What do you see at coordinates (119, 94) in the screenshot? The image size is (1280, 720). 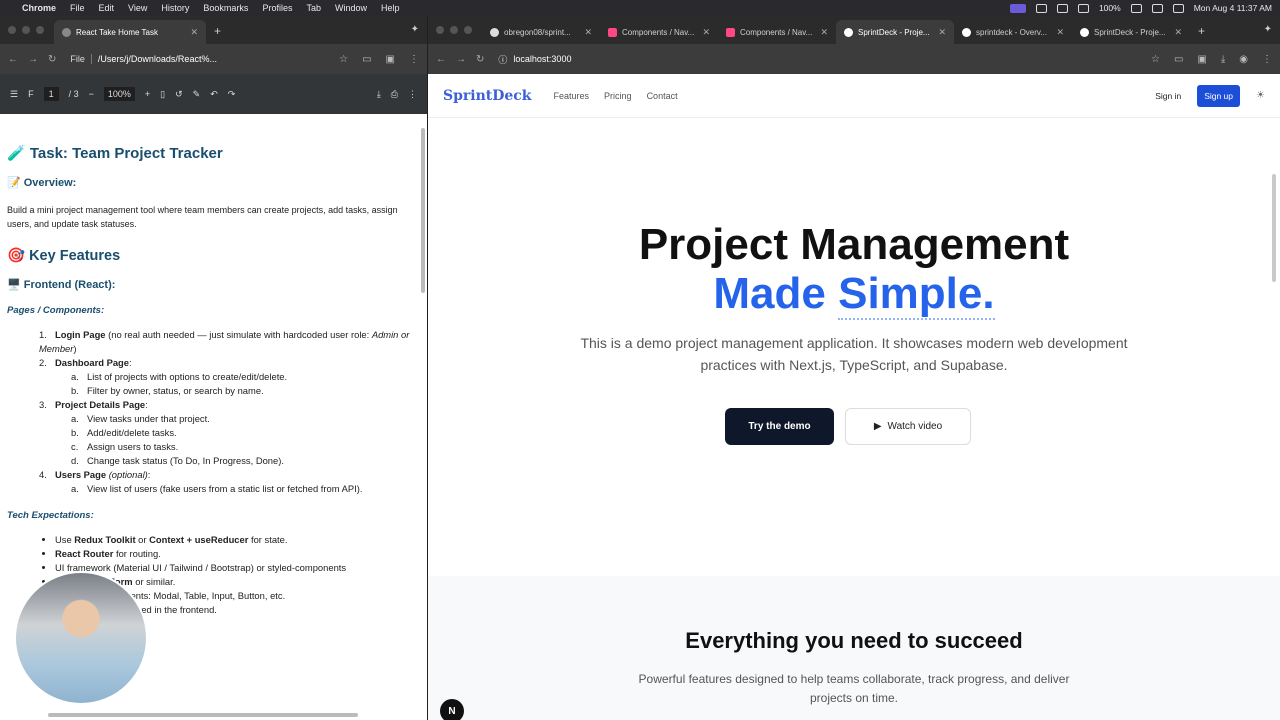 I see `zoom-level: 100%` at bounding box center [119, 94].